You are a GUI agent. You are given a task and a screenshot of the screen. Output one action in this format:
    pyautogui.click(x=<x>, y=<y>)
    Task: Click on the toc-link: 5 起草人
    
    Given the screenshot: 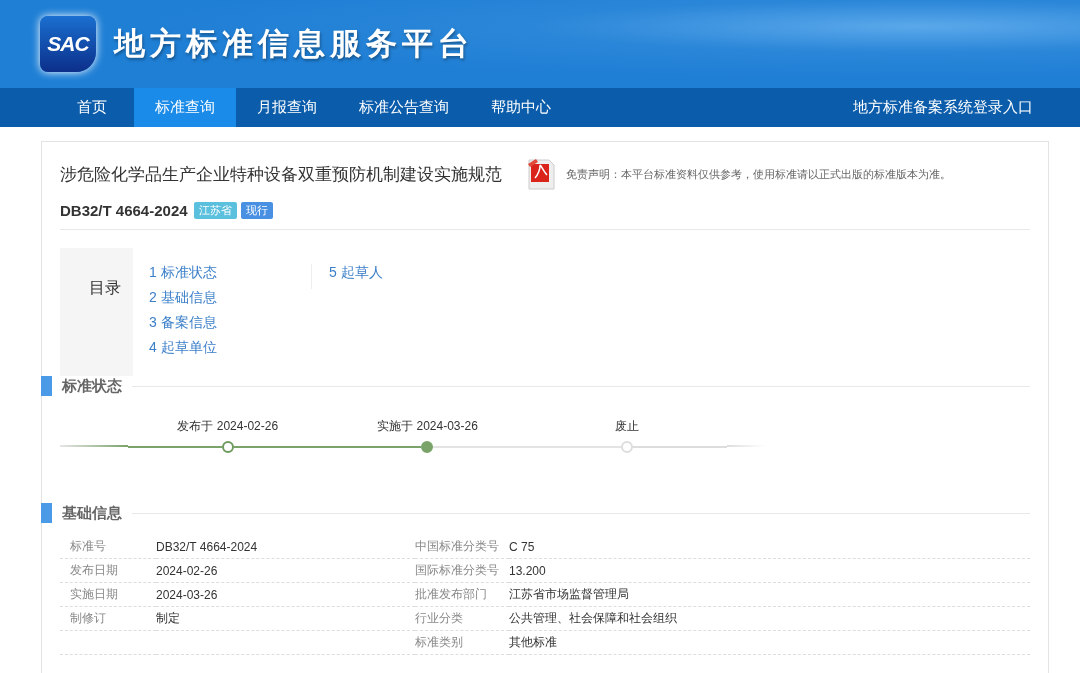 What is the action you would take?
    pyautogui.click(x=391, y=276)
    